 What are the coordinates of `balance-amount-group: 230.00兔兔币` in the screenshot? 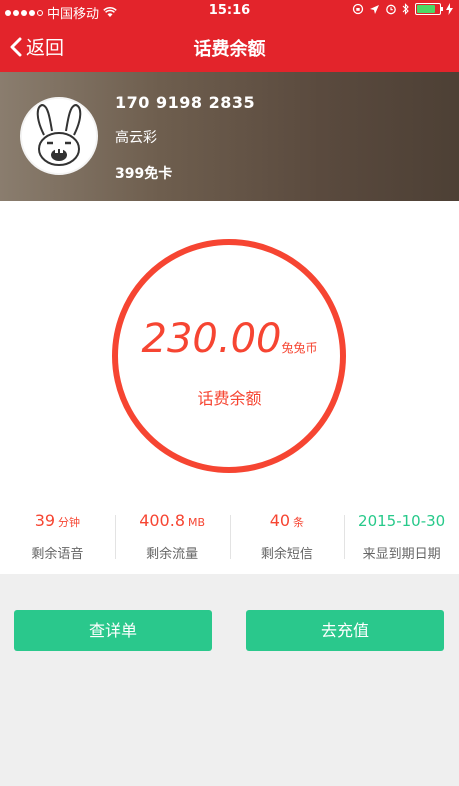 It's located at (229, 339).